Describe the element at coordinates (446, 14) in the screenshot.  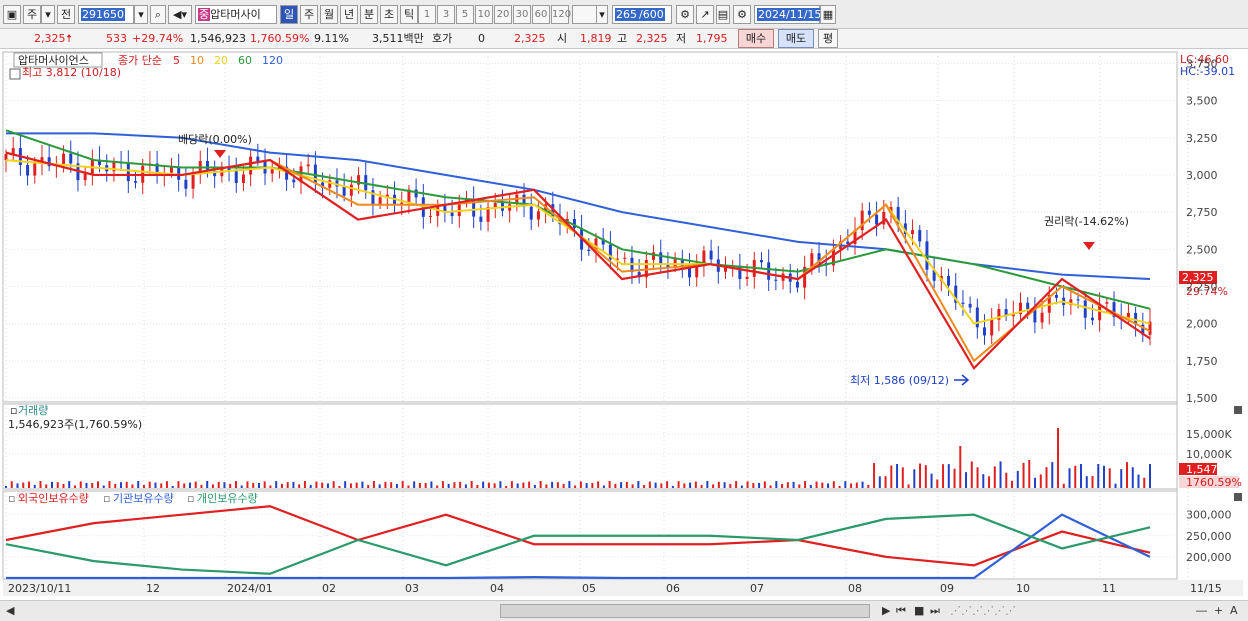
I see `interval-tab-3: 3` at that location.